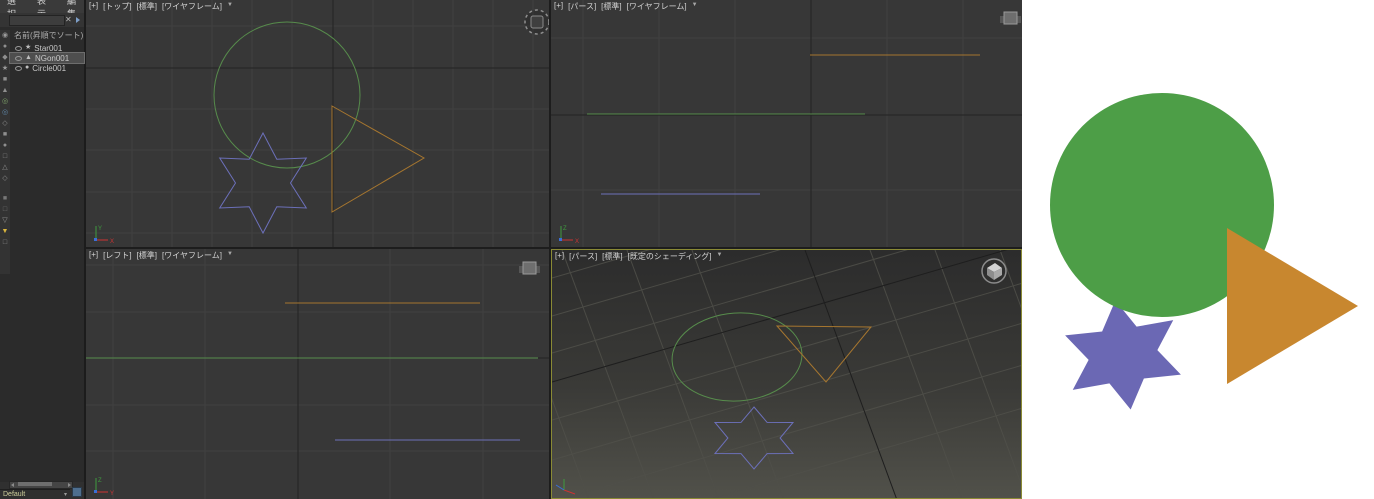 This screenshot has width=1374, height=499. I want to click on materials-filter-icon: ●, so click(5, 146).